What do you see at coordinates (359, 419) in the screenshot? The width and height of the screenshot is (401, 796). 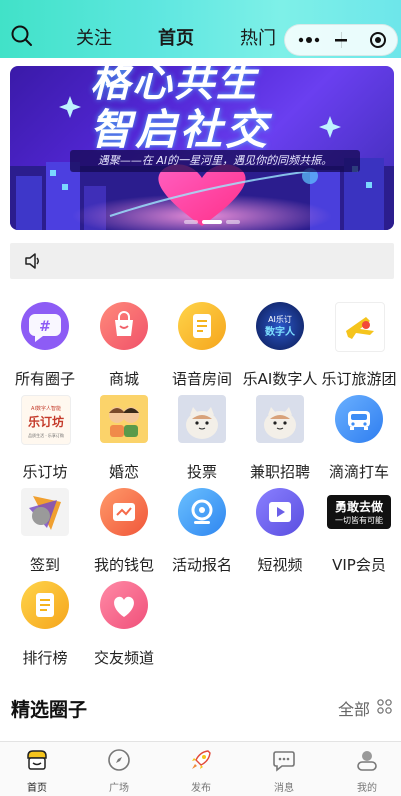 I see `taxi-icon` at bounding box center [359, 419].